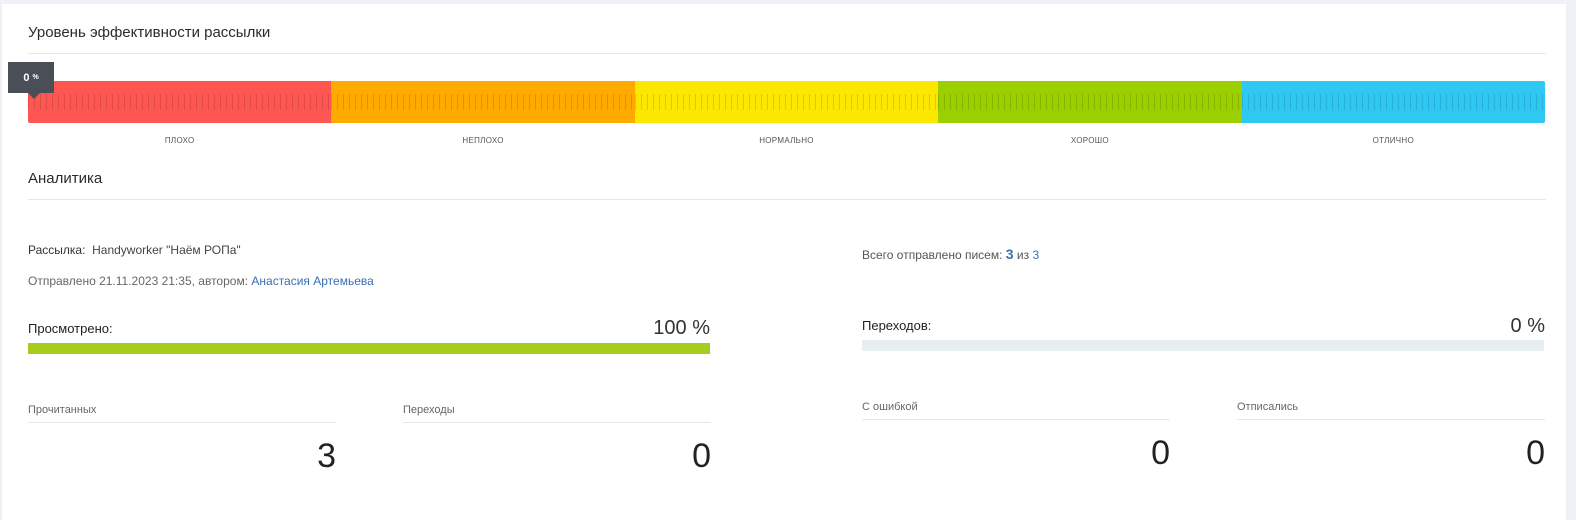 This screenshot has height=520, width=1576. I want to click on level-good, so click(1090, 102).